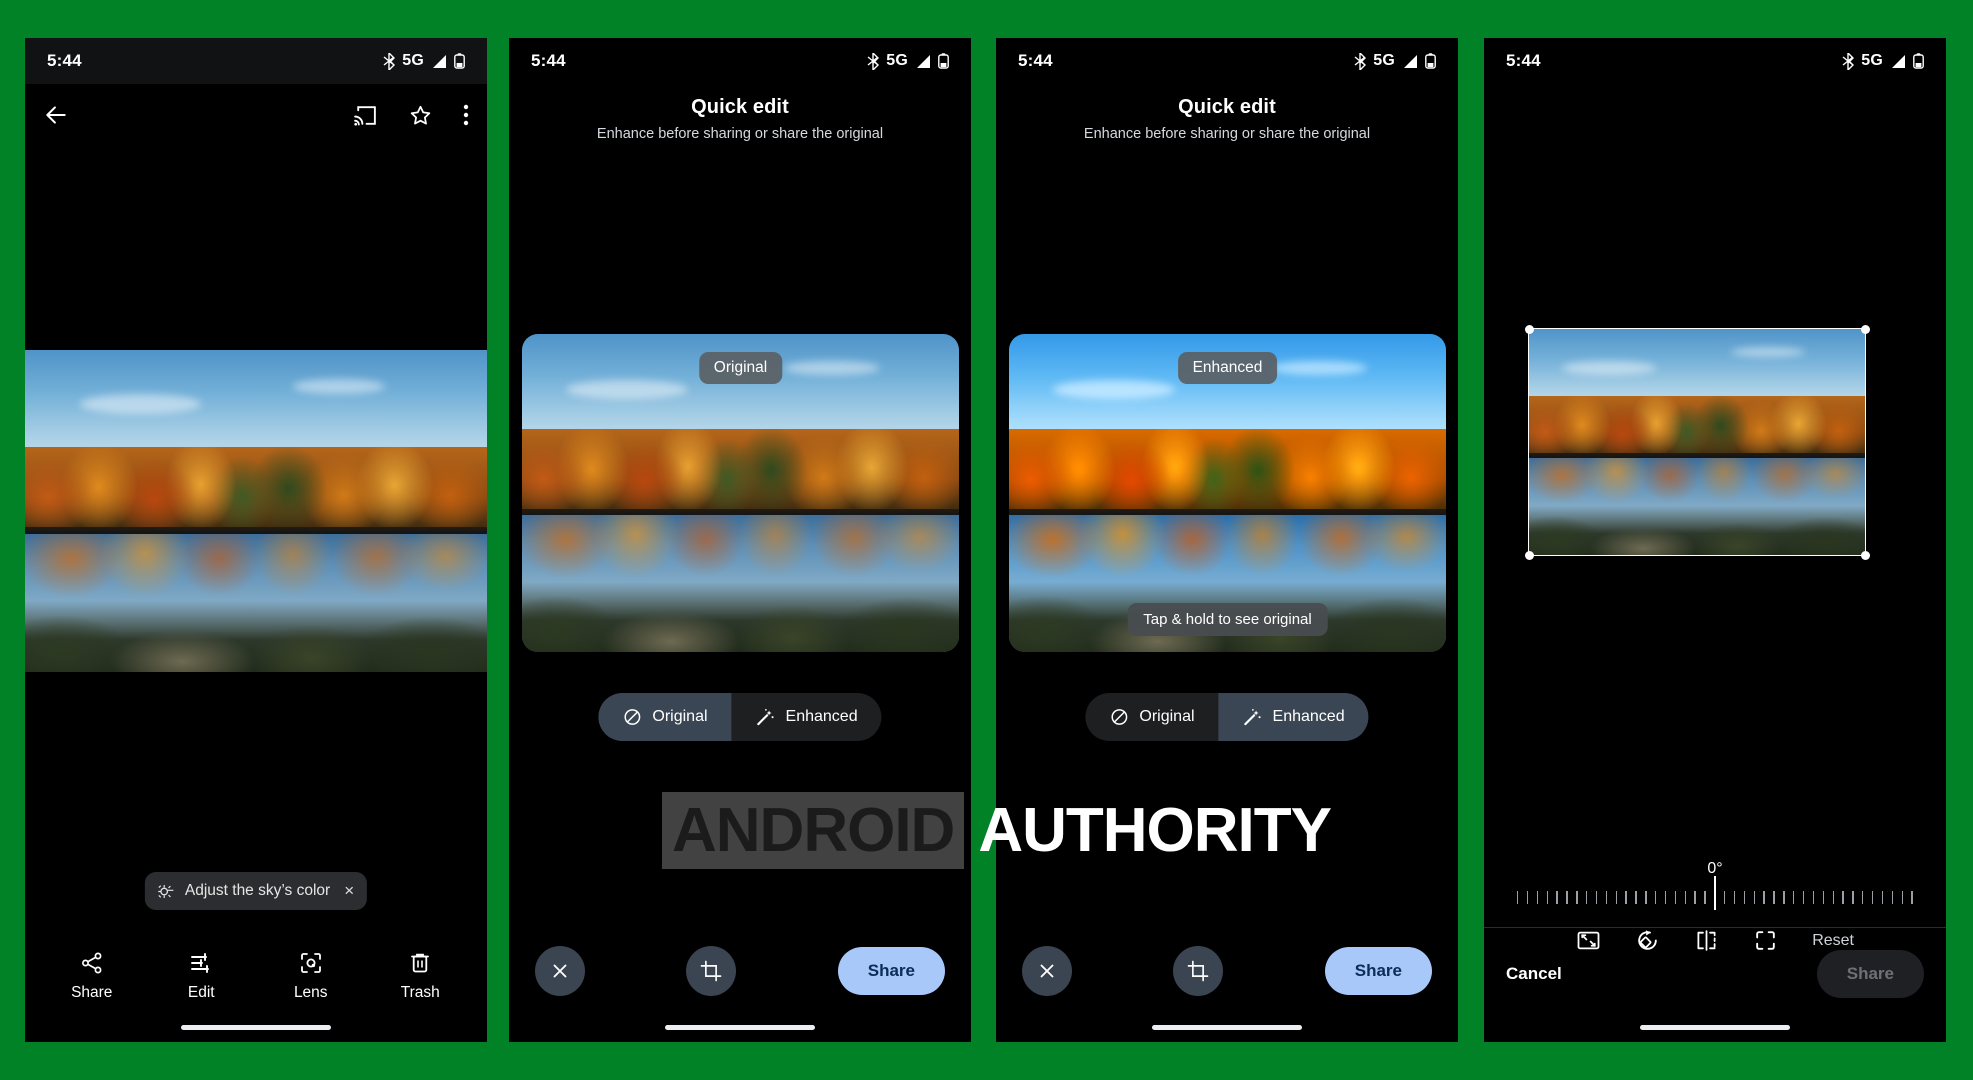 The width and height of the screenshot is (1973, 1080). Describe the element at coordinates (165, 891) in the screenshot. I see `sky-color-icon` at that location.